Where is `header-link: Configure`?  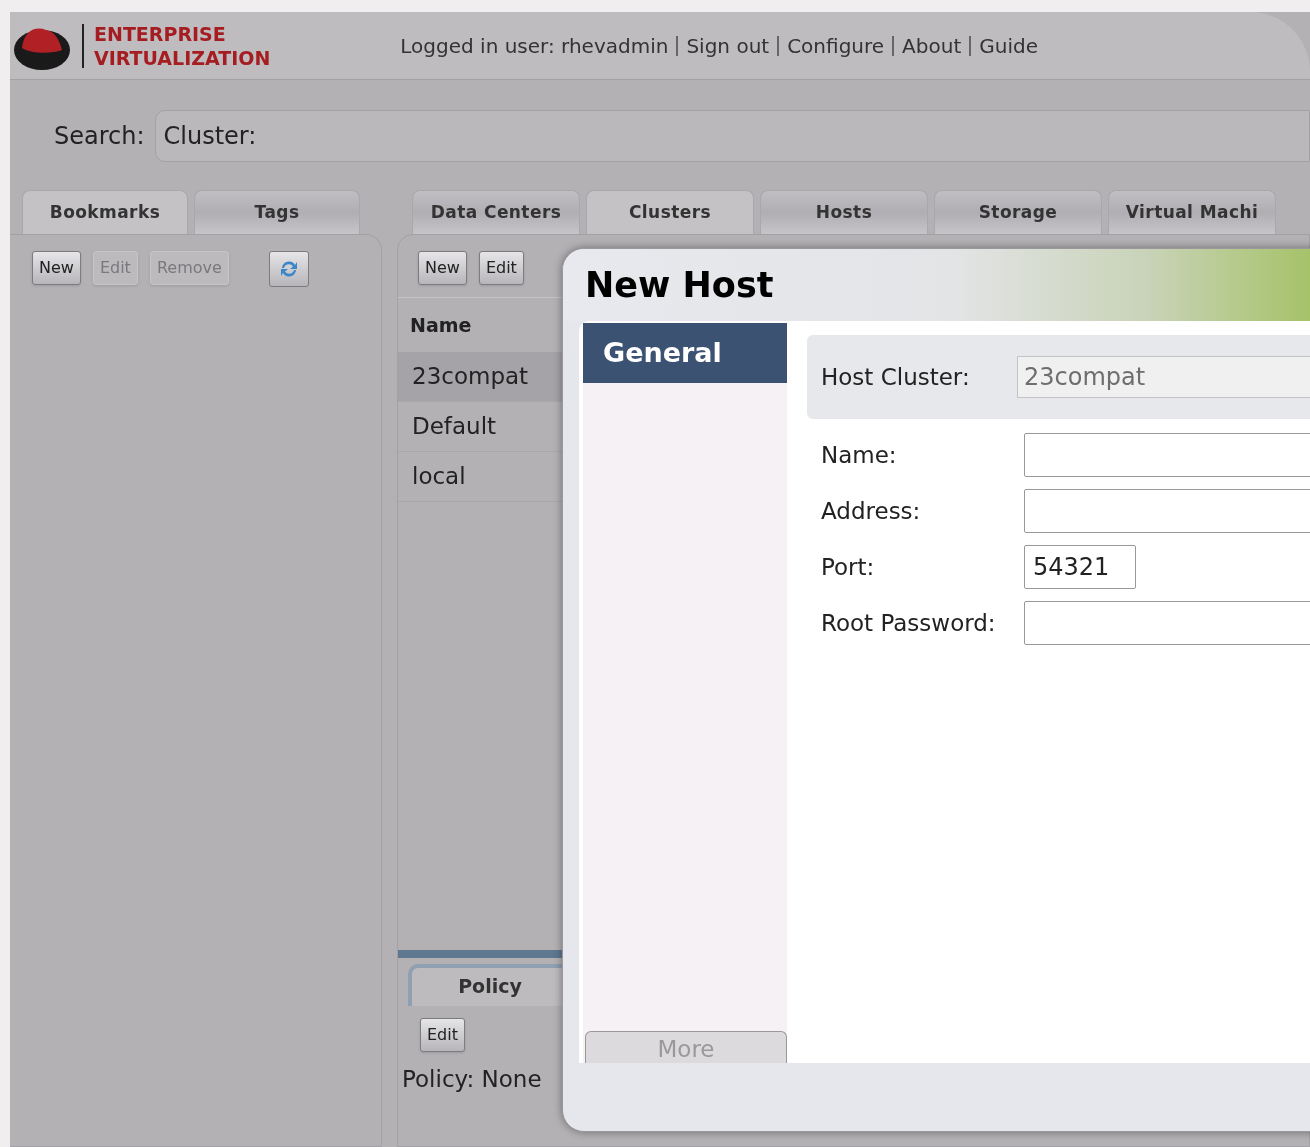
header-link: Configure is located at coordinates (835, 45).